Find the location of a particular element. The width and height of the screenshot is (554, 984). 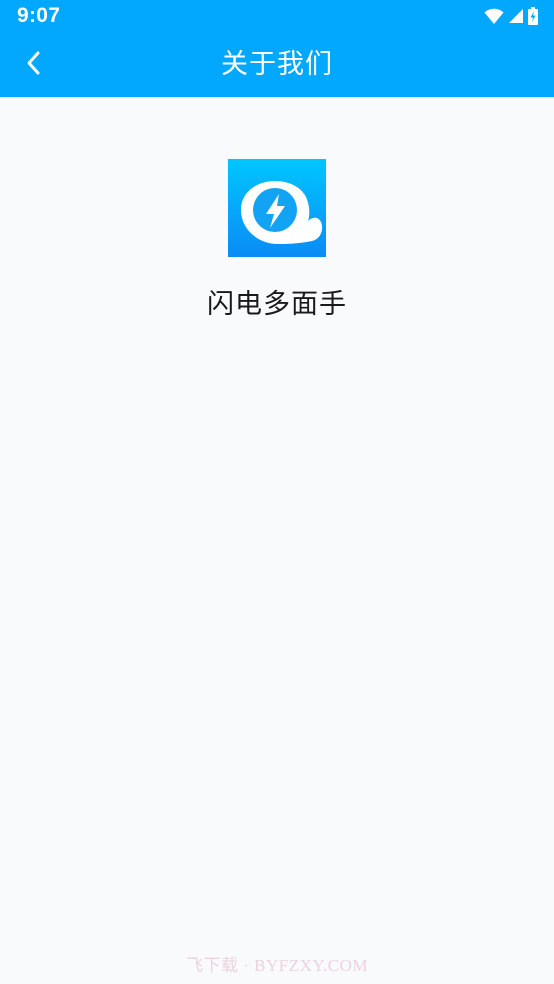

watermark: 飞下载 · BYFZXY.COM is located at coordinates (277, 965).